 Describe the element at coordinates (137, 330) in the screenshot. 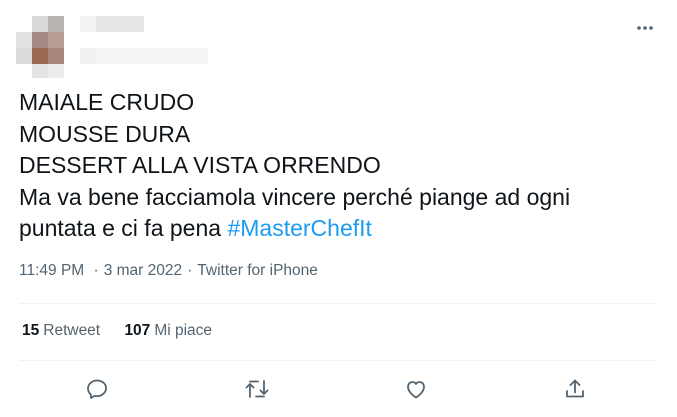

I see `likes-count: 107` at that location.